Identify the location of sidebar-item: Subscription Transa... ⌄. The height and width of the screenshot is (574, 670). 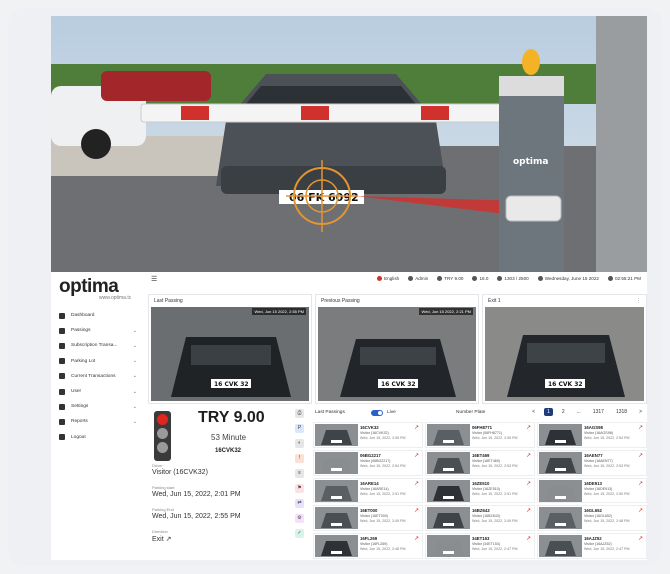
(98, 345).